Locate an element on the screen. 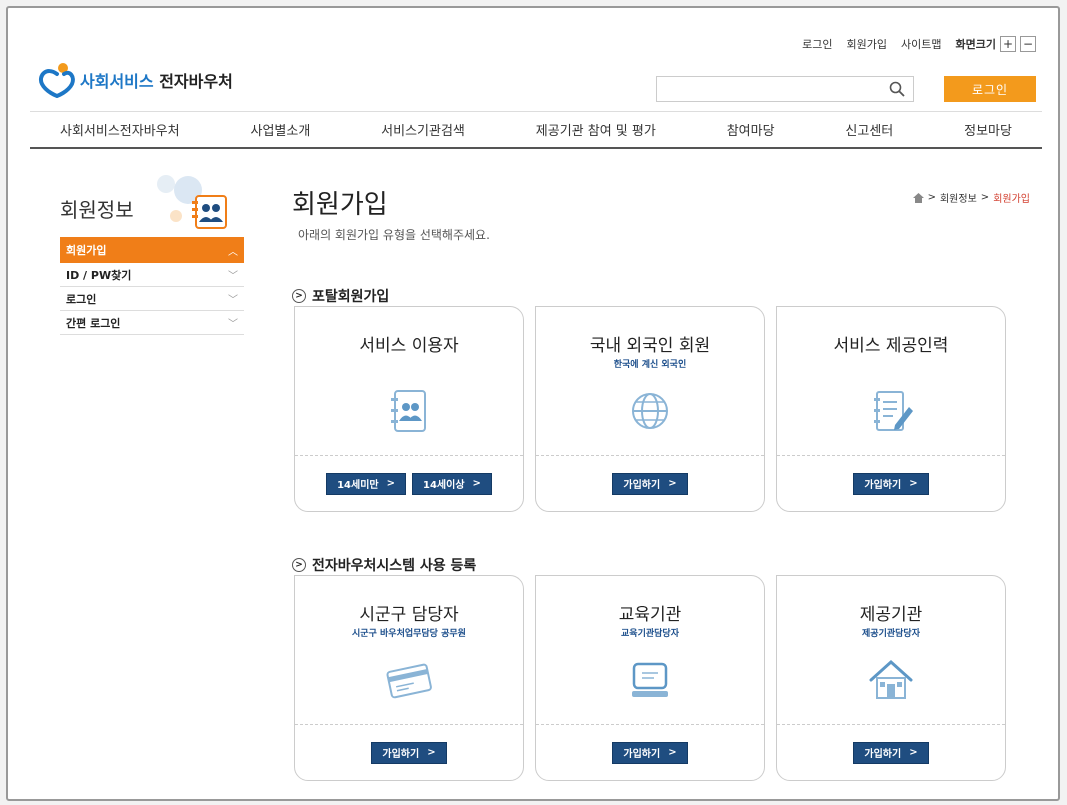  card-title: 교육기관 is located at coordinates (650, 615).